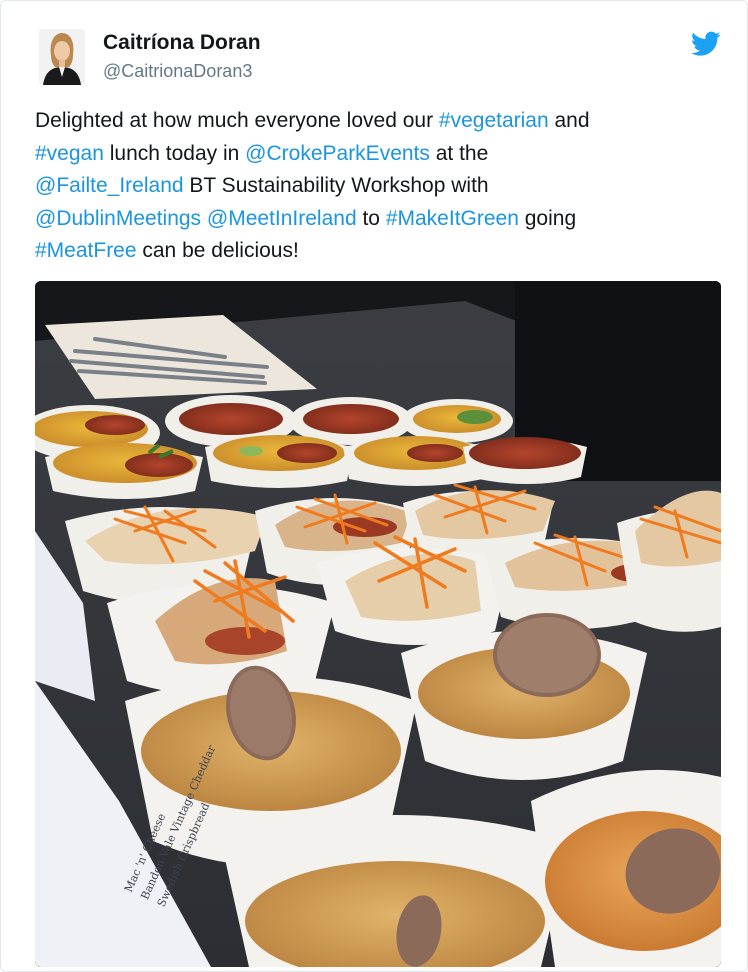 The height and width of the screenshot is (972, 748). Describe the element at coordinates (459, 153) in the screenshot. I see `tweet-text-segment: at the` at that location.